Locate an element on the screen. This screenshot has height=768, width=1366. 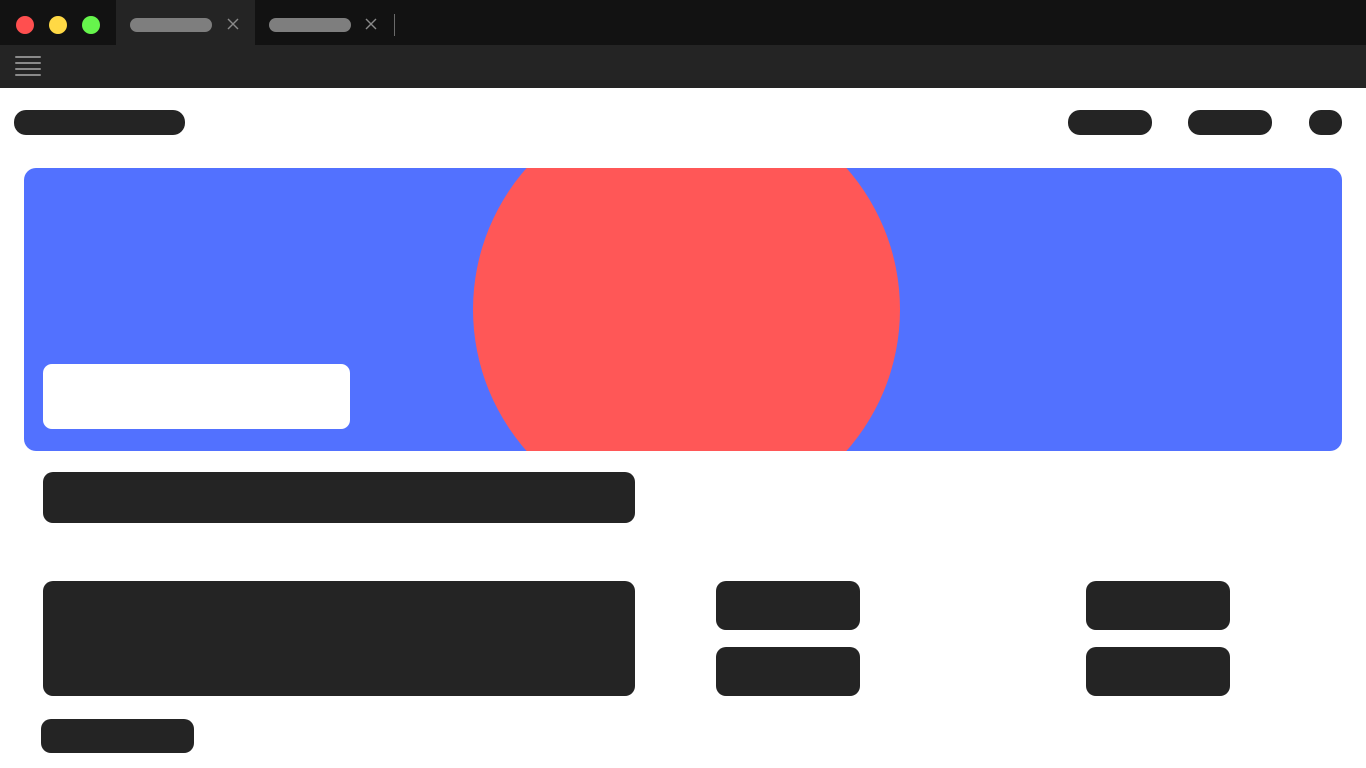
close-tab-1-icon is located at coordinates (233, 24).